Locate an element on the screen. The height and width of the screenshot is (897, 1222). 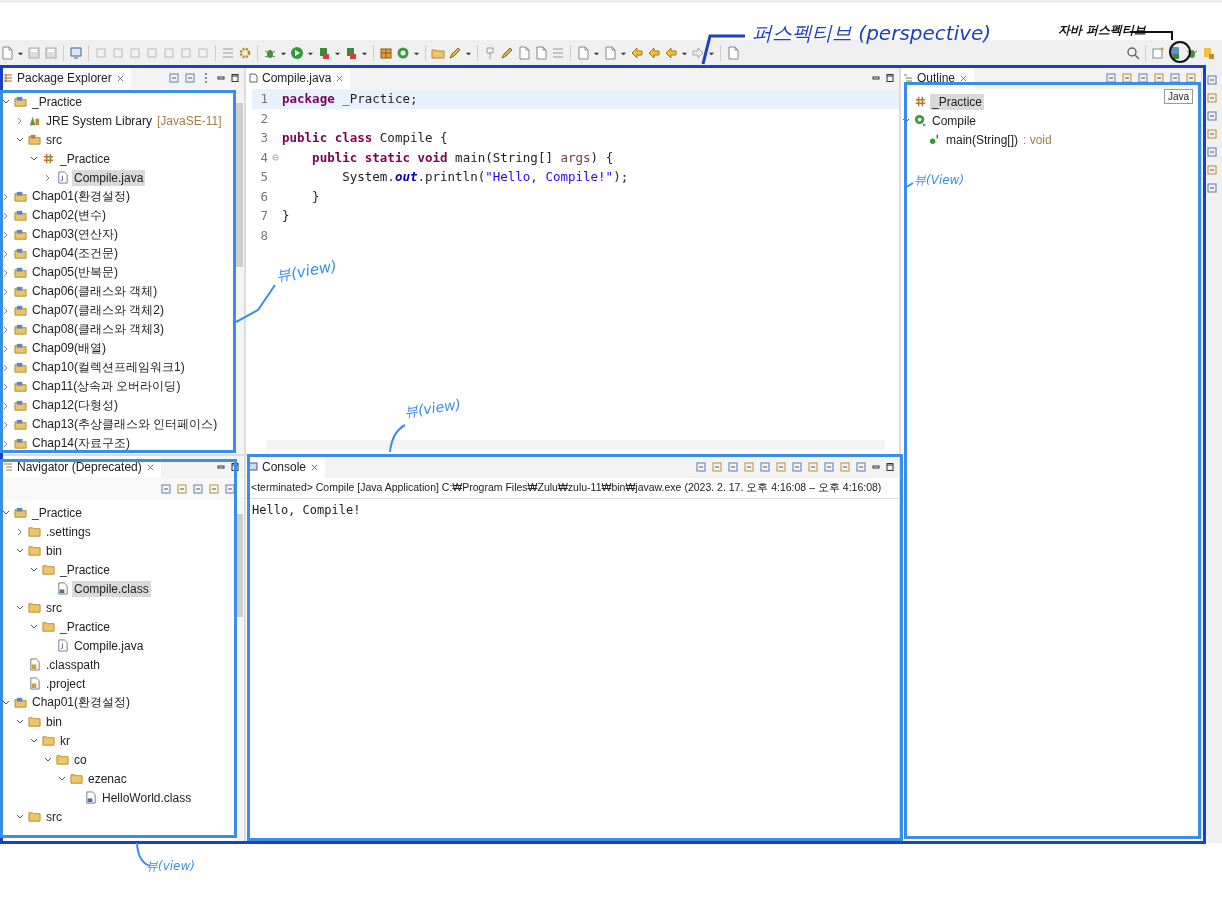
tree-item: Chap08(클래스와 객체3) is located at coordinates (98, 329).